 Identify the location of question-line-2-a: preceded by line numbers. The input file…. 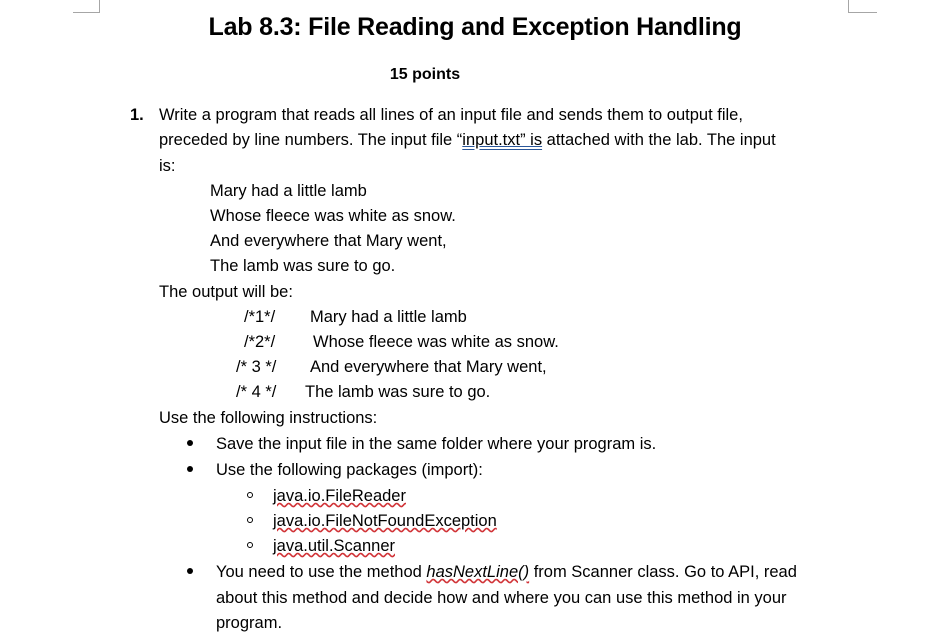
(311, 140).